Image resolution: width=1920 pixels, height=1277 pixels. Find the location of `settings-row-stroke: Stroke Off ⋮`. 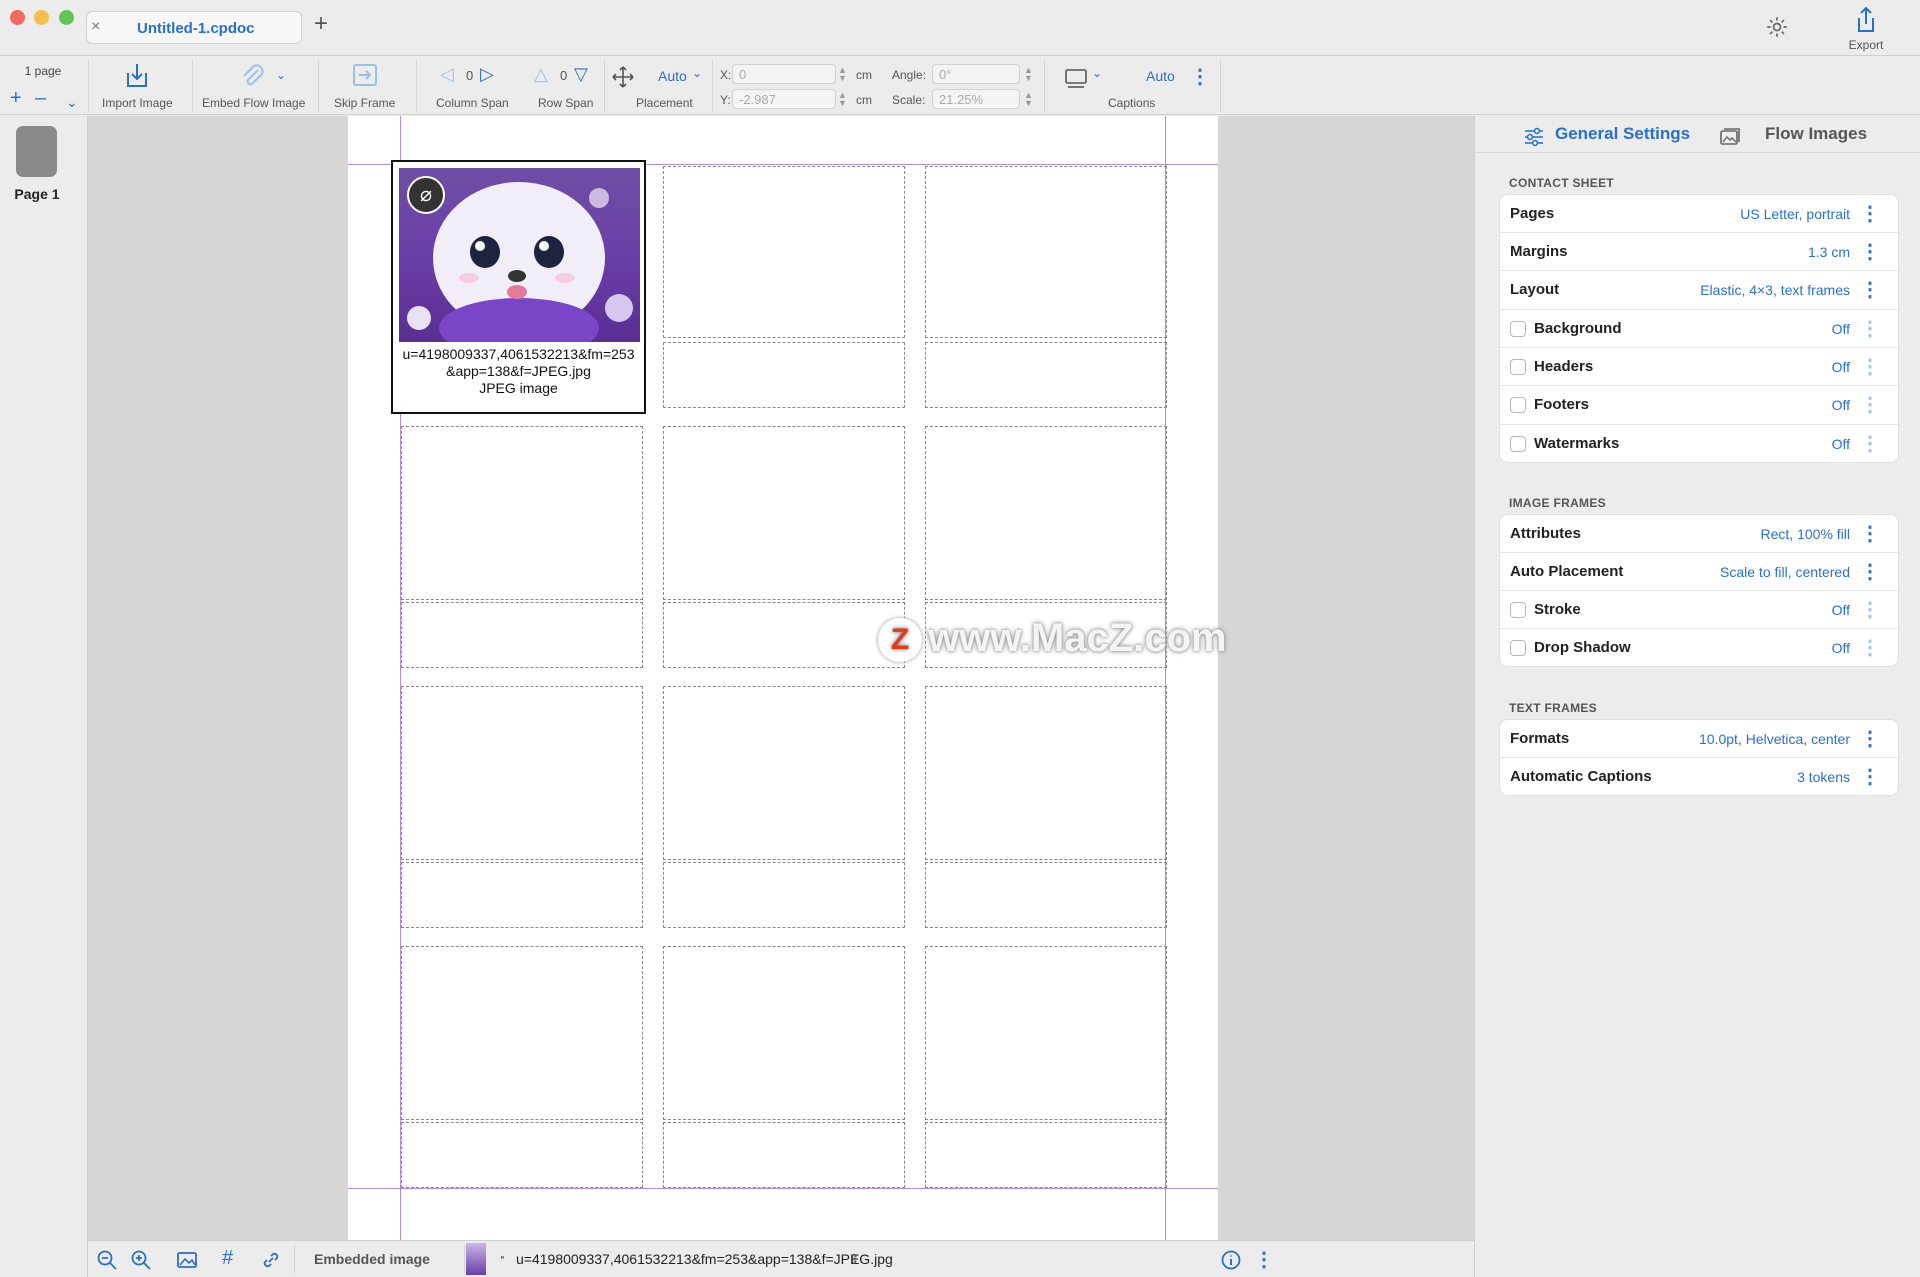

settings-row-stroke: Stroke Off ⋮ is located at coordinates (1700, 610).